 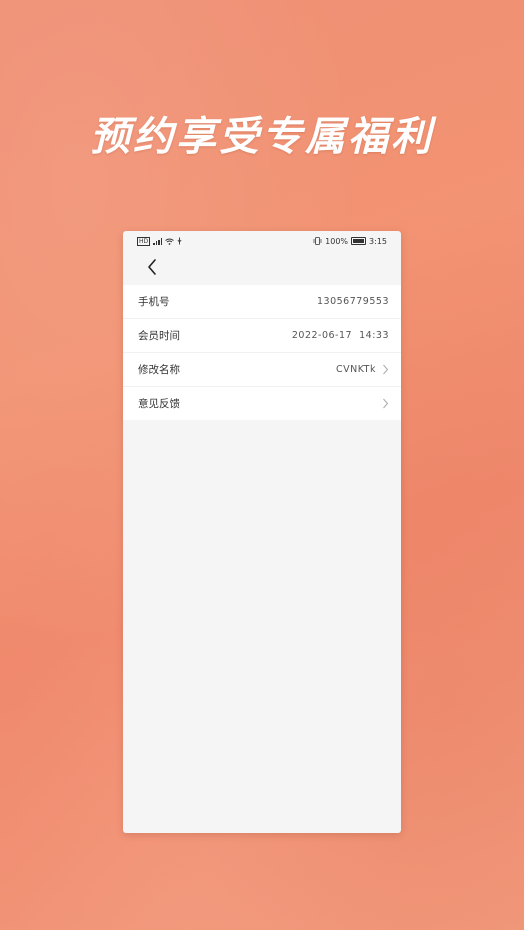 I want to click on clock-time: 3:15, so click(x=378, y=241).